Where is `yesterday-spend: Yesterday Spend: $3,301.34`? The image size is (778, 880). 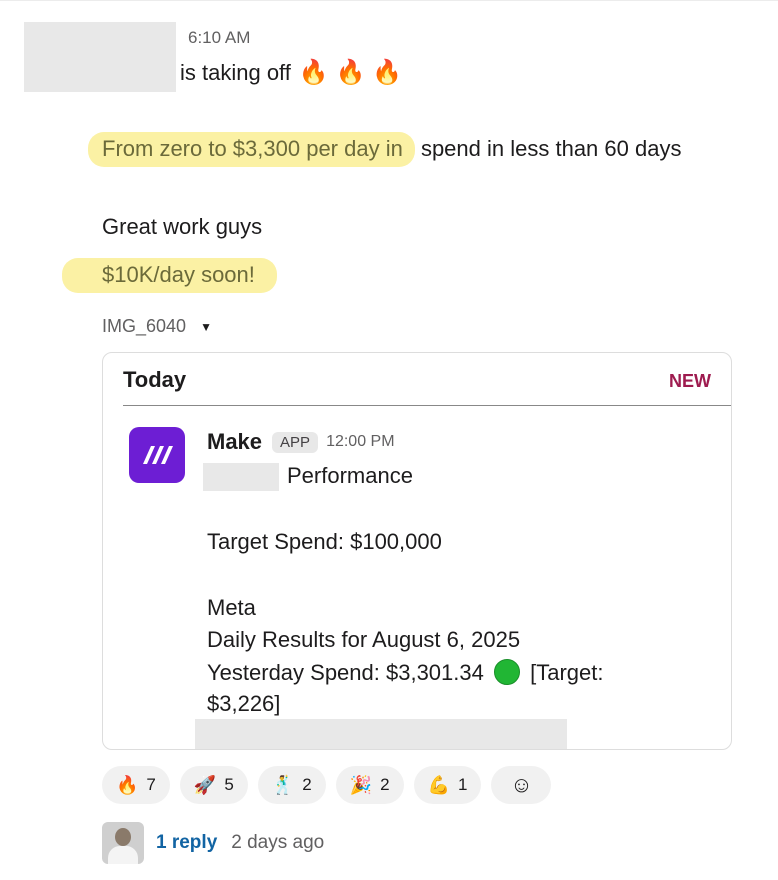 yesterday-spend: Yesterday Spend: $3,301.34 is located at coordinates (345, 672).